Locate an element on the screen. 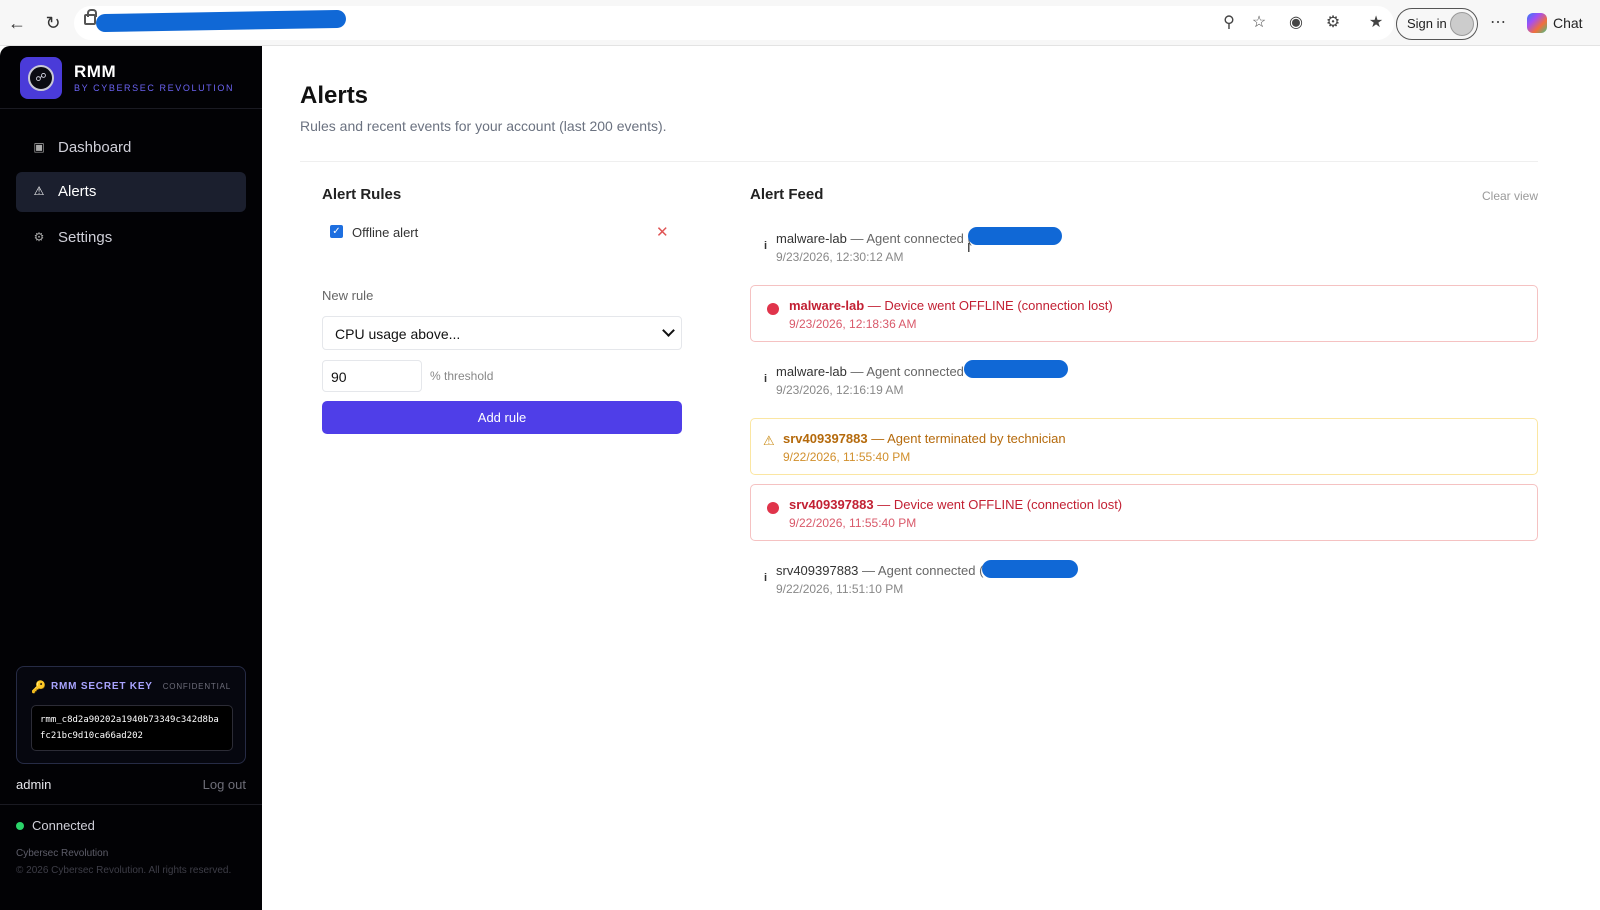  browser-toolbar: ← ↻ ⚲ ☆ ◉ ⚙ ★ Sign in ⋯ Chat is located at coordinates (800, 23).